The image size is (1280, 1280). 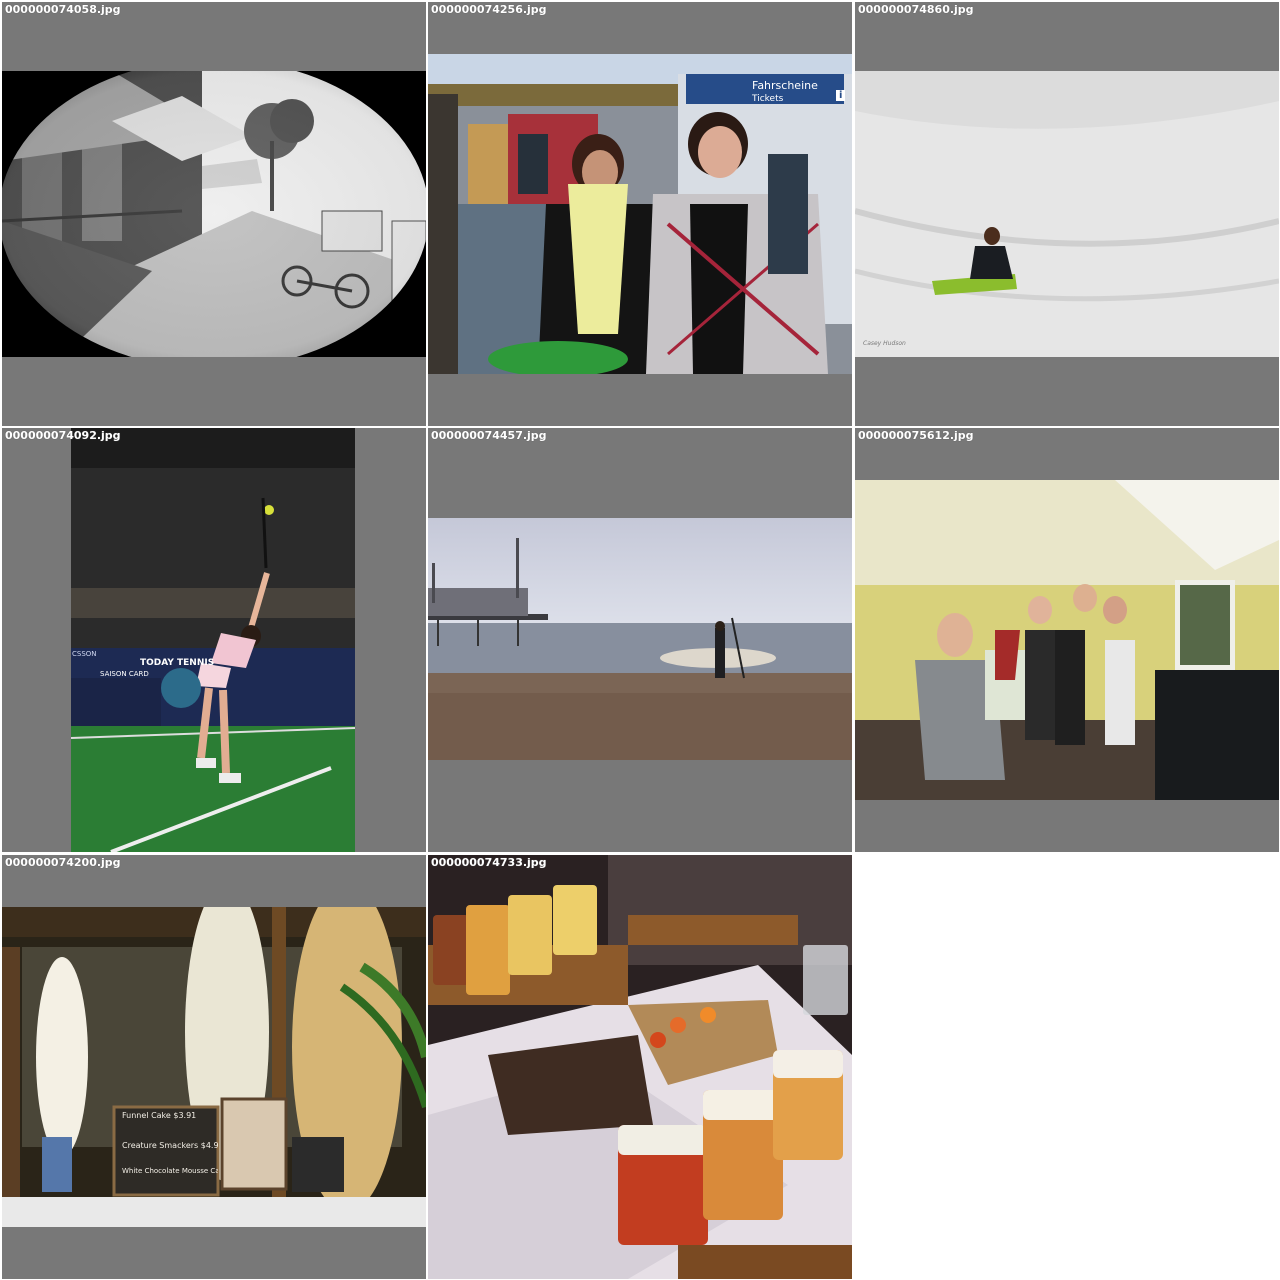 I want to click on thumbnail-filename: 000000074058.jpg, so click(x=63, y=9).